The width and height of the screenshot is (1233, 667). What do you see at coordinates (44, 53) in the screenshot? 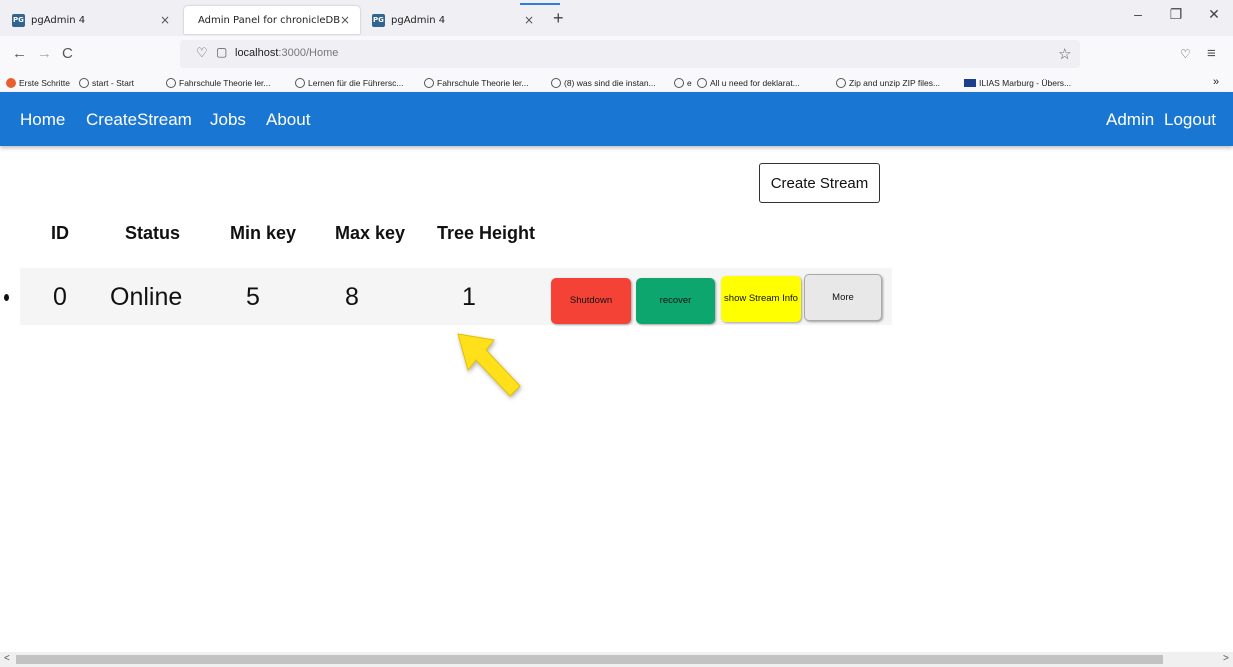
I see `forward-button: →` at bounding box center [44, 53].